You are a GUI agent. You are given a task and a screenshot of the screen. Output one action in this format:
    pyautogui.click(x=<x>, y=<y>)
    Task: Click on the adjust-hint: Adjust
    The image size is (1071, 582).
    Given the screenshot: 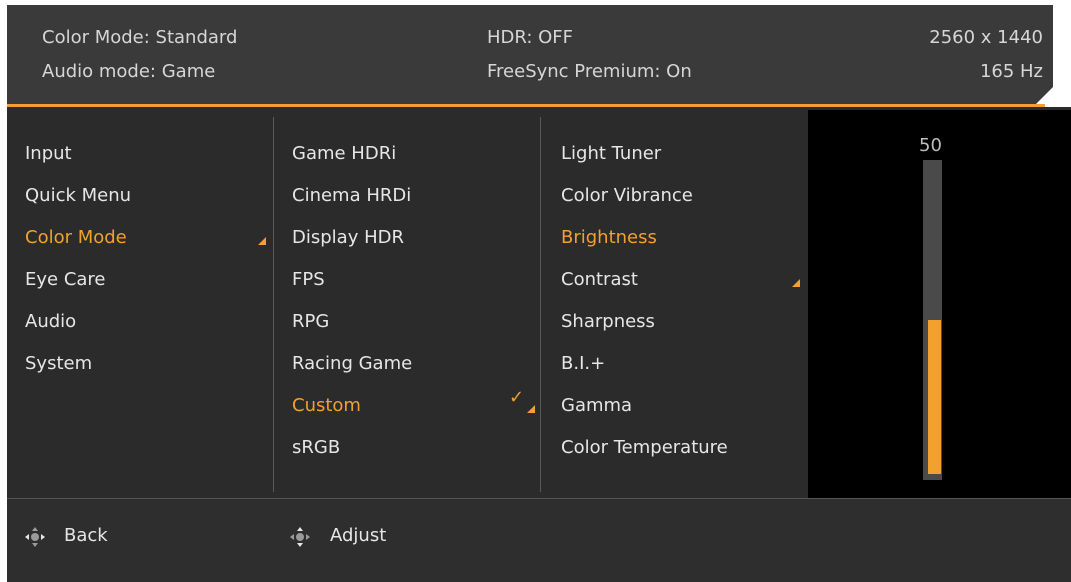 What is the action you would take?
    pyautogui.click(x=358, y=535)
    